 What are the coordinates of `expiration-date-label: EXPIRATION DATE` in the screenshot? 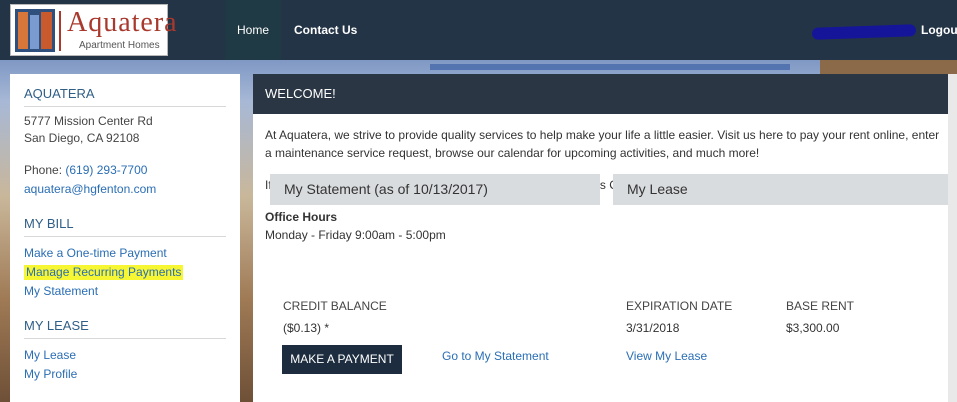 It's located at (679, 306).